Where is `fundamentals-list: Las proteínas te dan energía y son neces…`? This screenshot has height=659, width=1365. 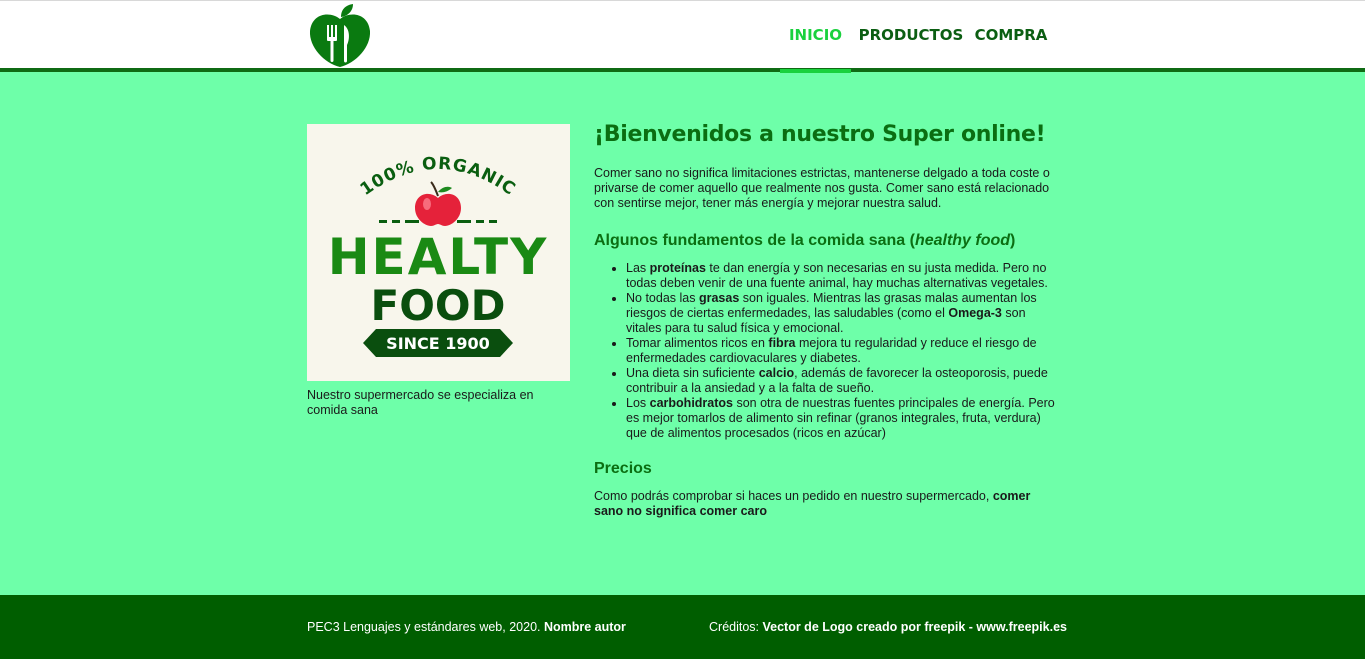
fundamentals-list: Las proteínas te dan energía y son neces… is located at coordinates (827, 351).